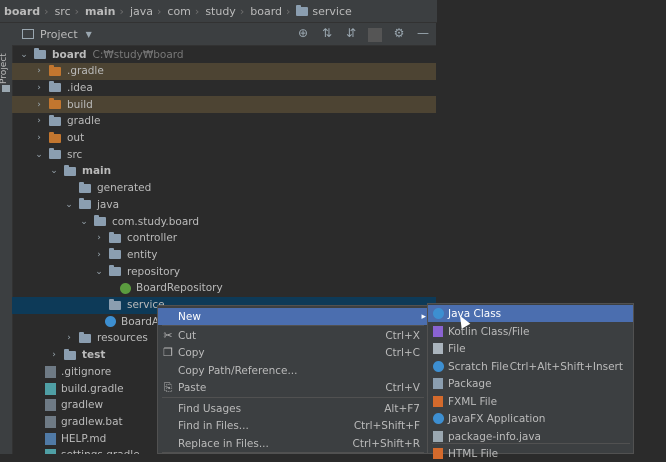 Image resolution: width=666 pixels, height=462 pixels. Describe the element at coordinates (324, 11) in the screenshot. I see `breadcrumb-item-service: service` at that location.